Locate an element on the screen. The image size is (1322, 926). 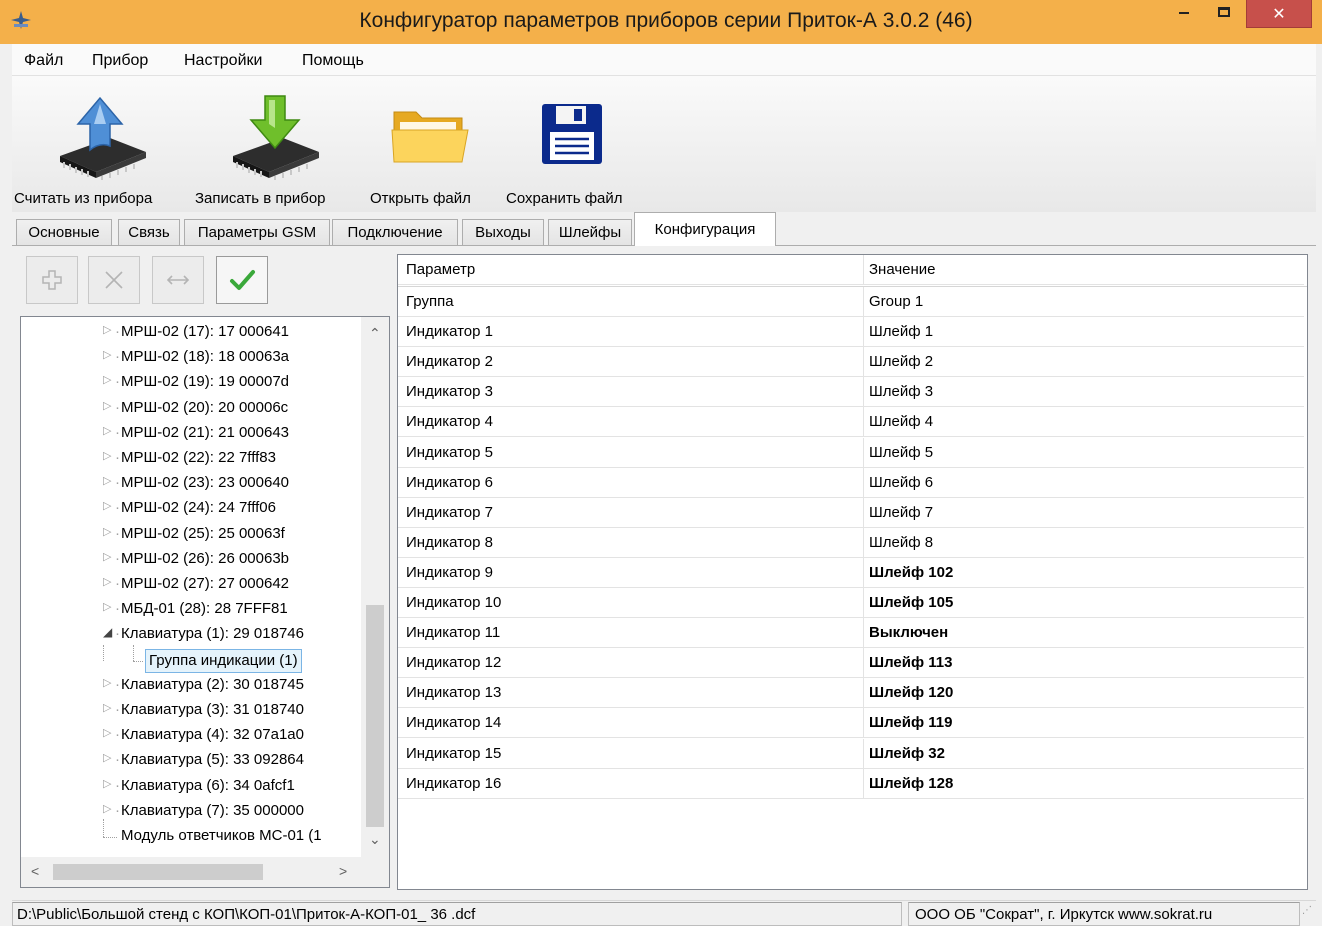
resize-grip-icon: ⋰ is located at coordinates (1309, 915).